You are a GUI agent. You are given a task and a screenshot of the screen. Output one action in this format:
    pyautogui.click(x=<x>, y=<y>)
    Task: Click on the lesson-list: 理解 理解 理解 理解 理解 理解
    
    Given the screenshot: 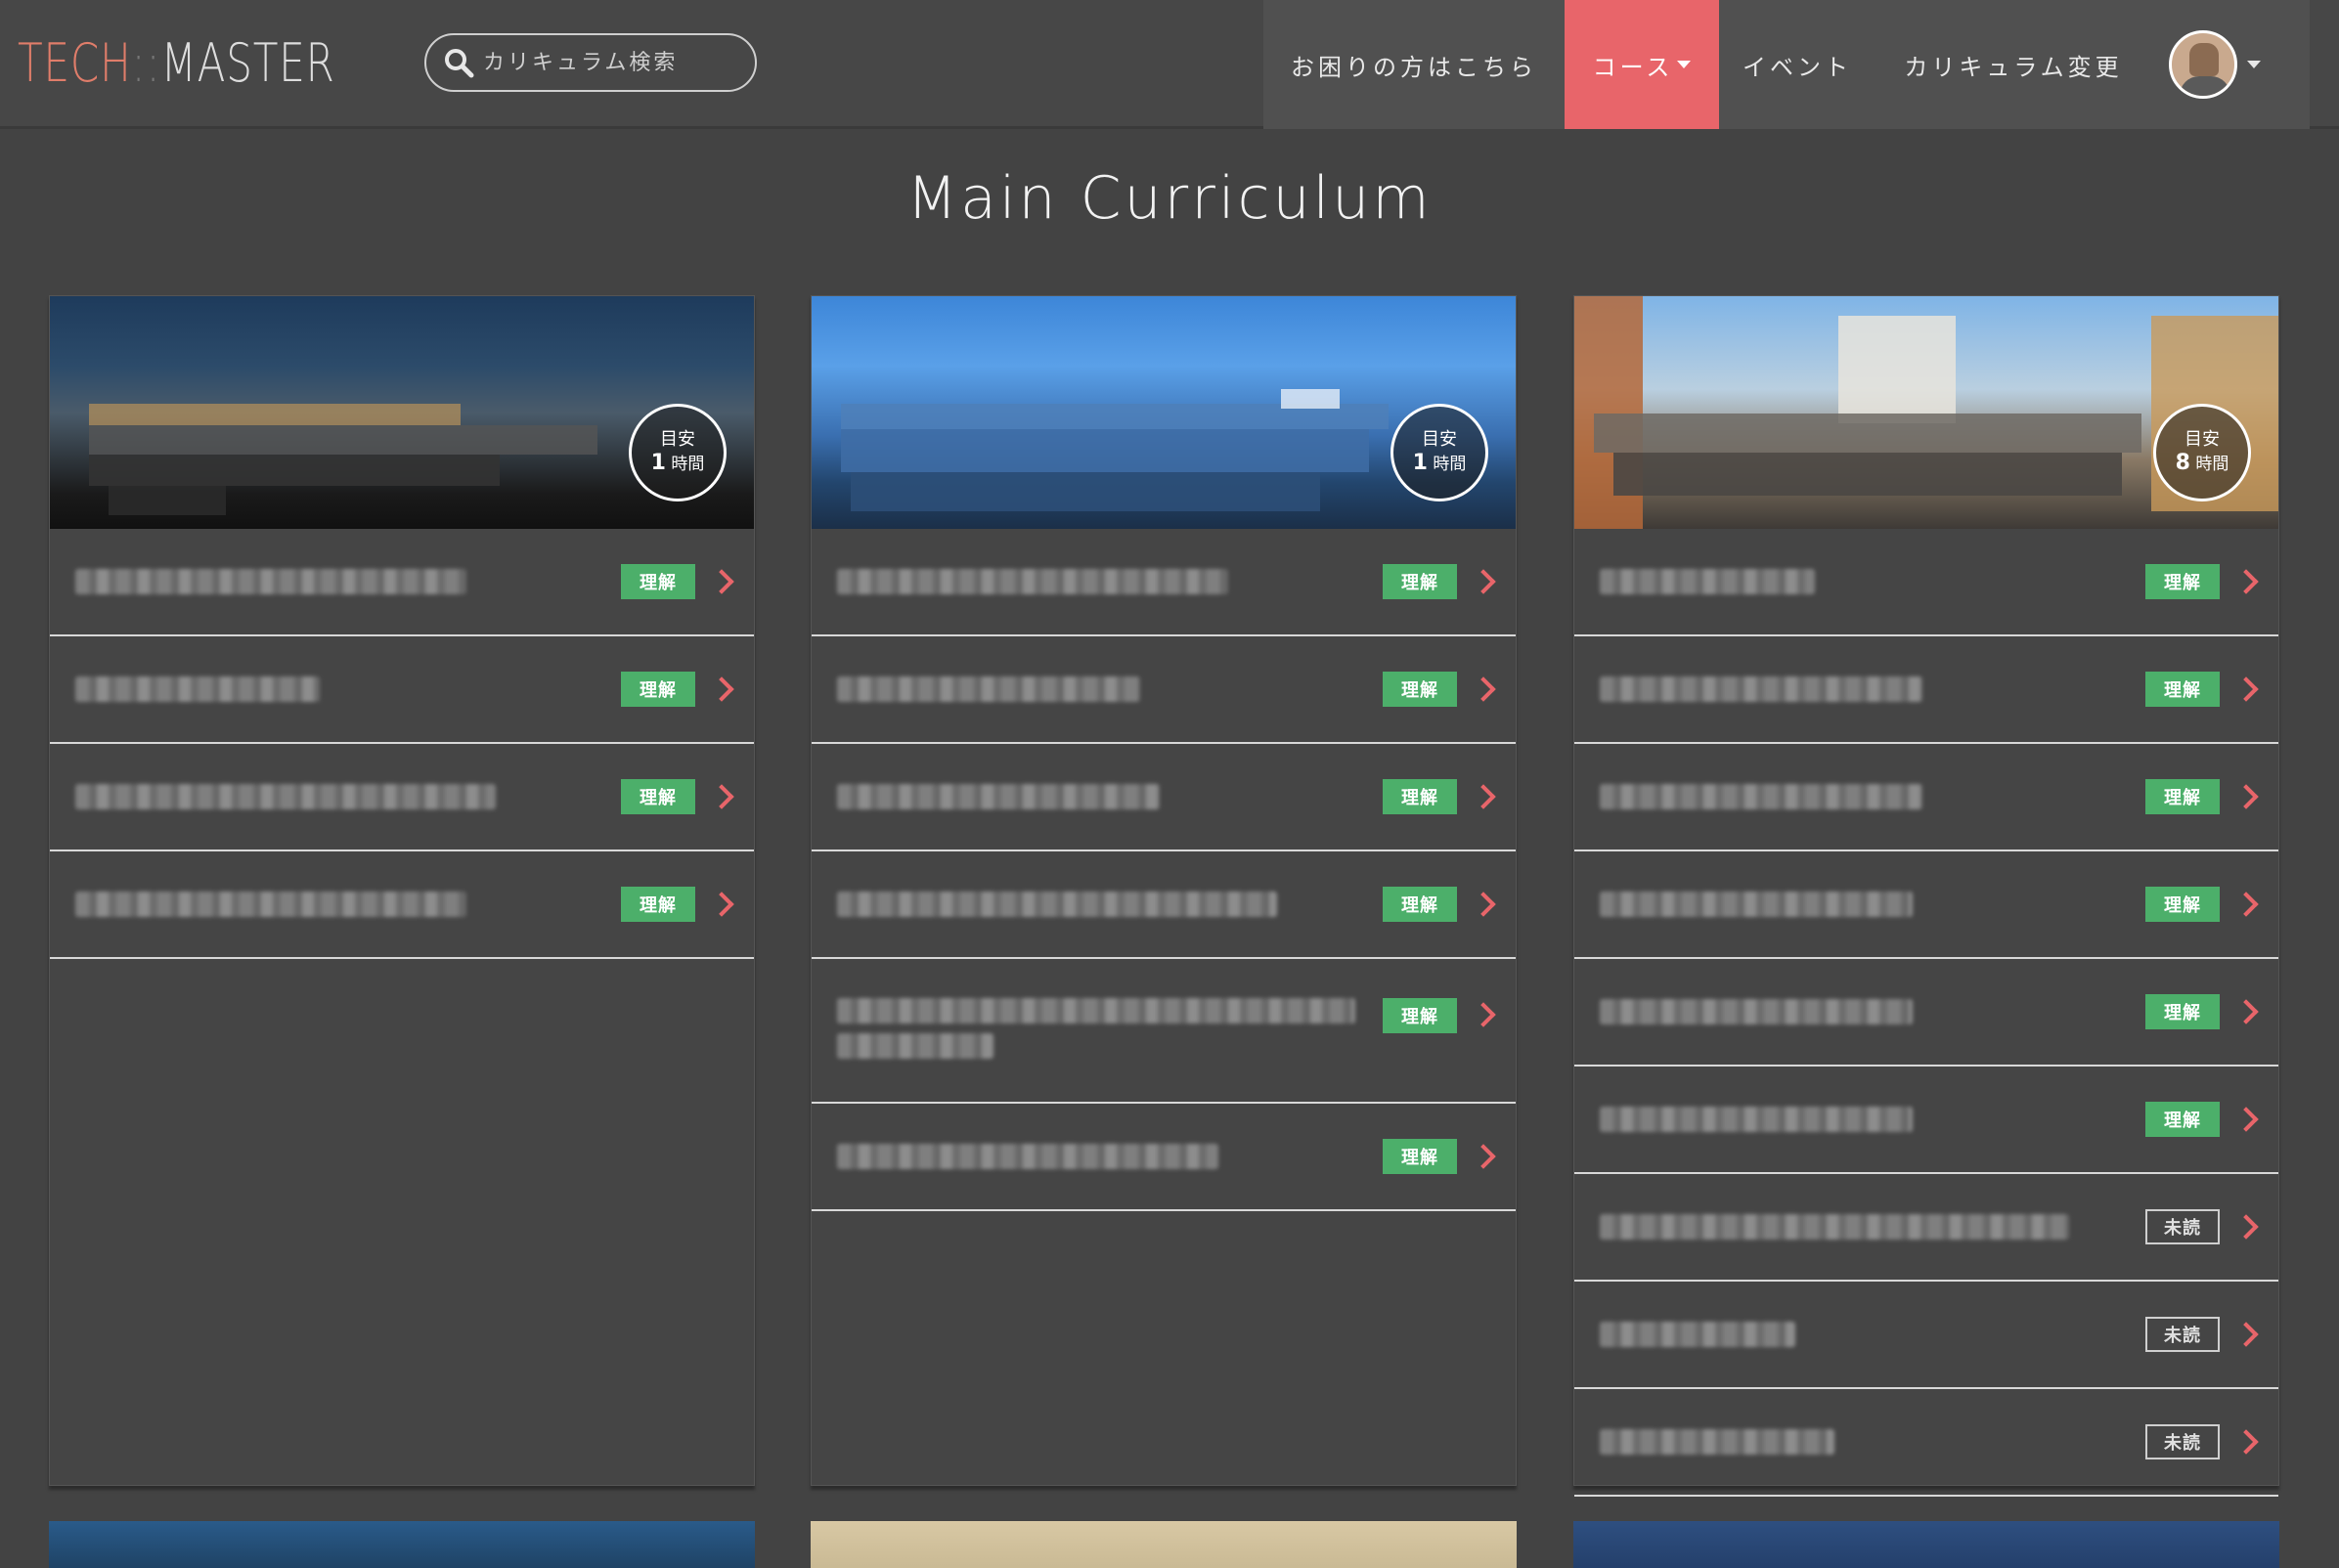 What is the action you would take?
    pyautogui.click(x=1164, y=870)
    